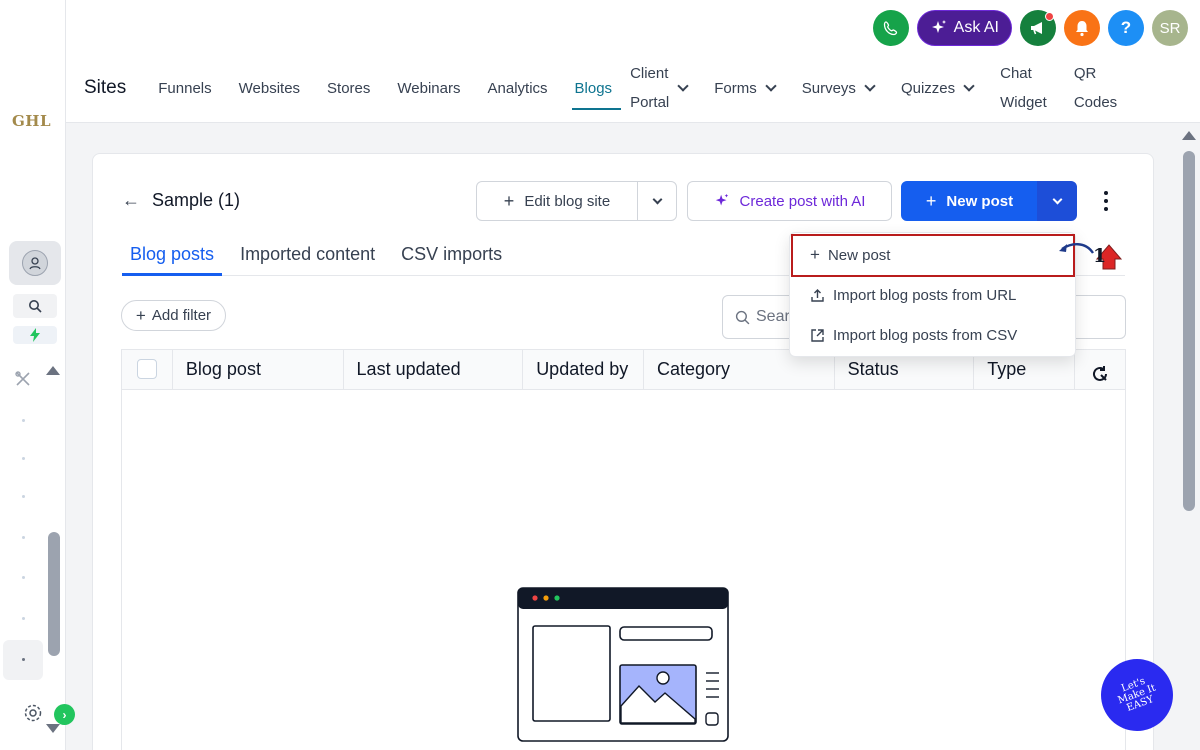 The width and height of the screenshot is (1200, 750). Describe the element at coordinates (1189, 331) in the screenshot. I see `scrollbar-thumb` at that location.